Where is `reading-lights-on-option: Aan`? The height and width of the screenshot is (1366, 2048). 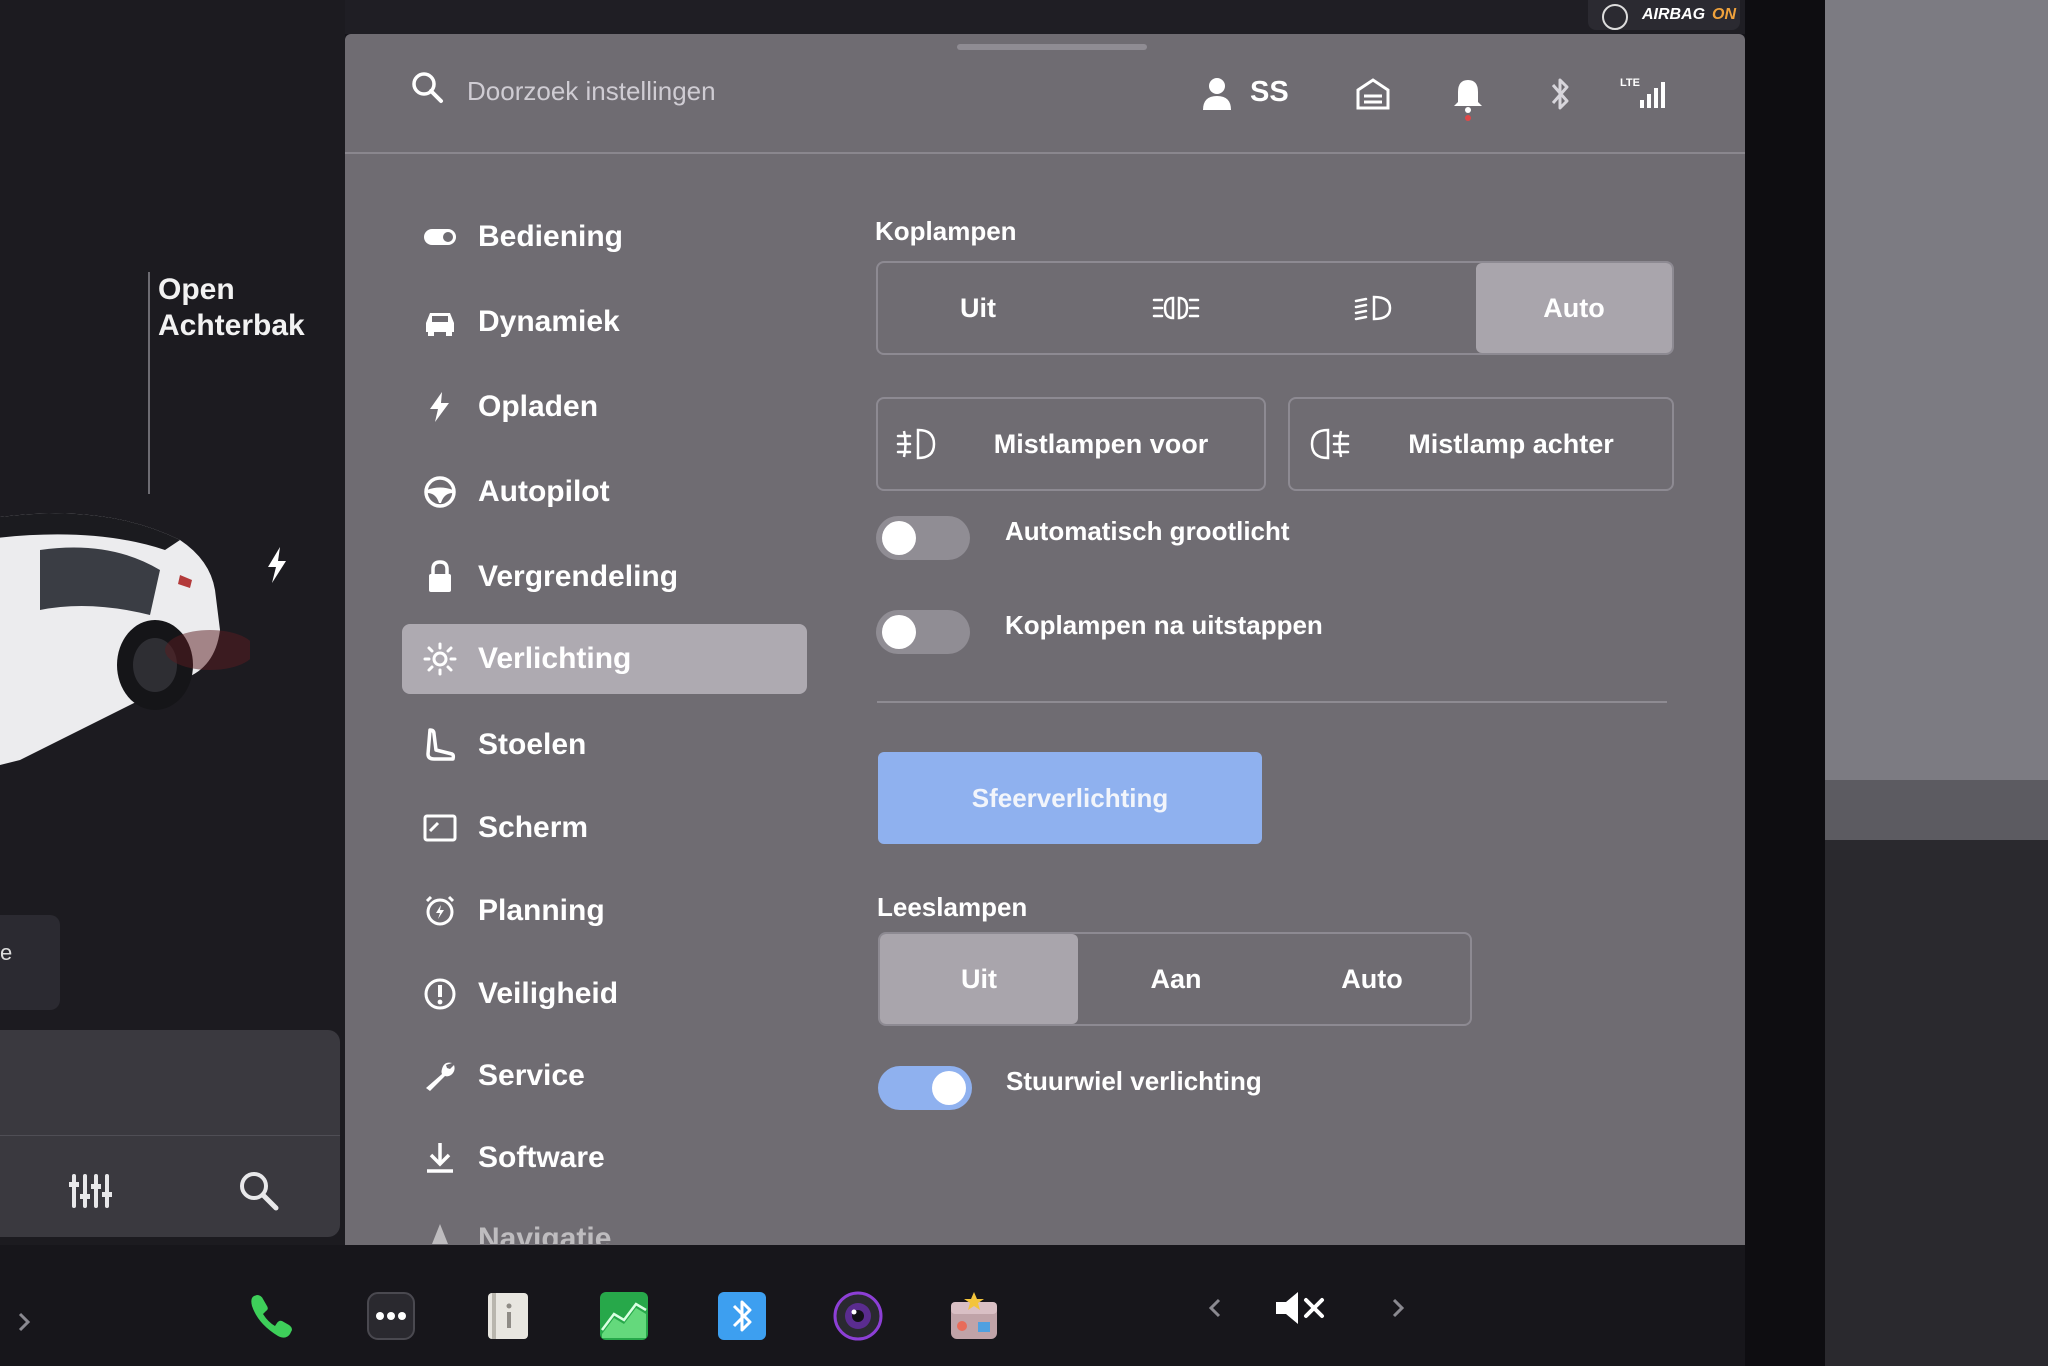
reading-lights-on-option: Aan is located at coordinates (1176, 979).